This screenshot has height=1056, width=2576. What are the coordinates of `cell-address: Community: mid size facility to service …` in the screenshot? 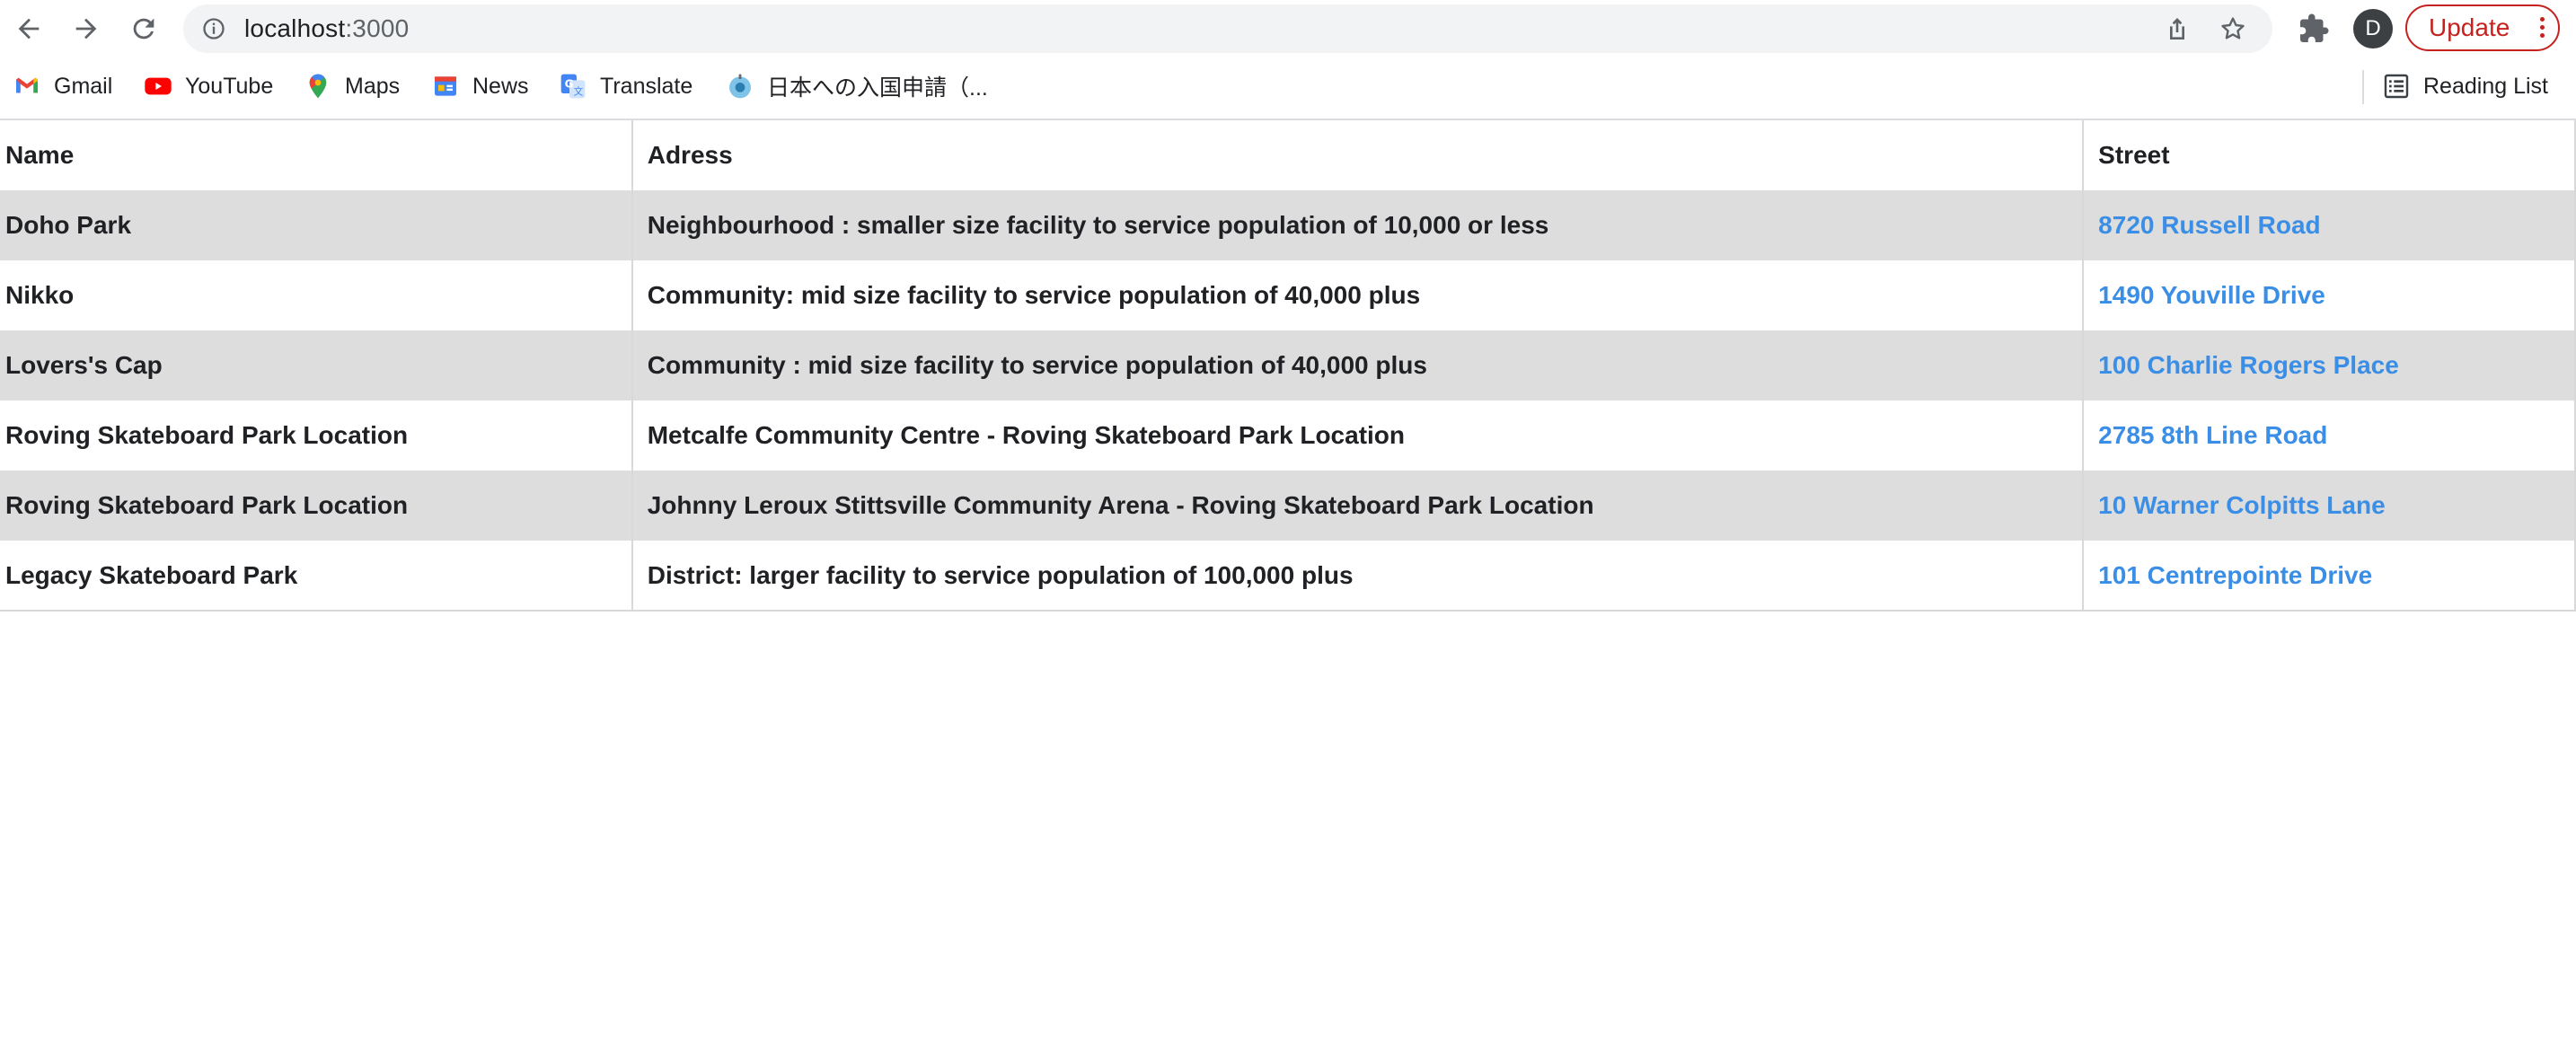 It's located at (1358, 295).